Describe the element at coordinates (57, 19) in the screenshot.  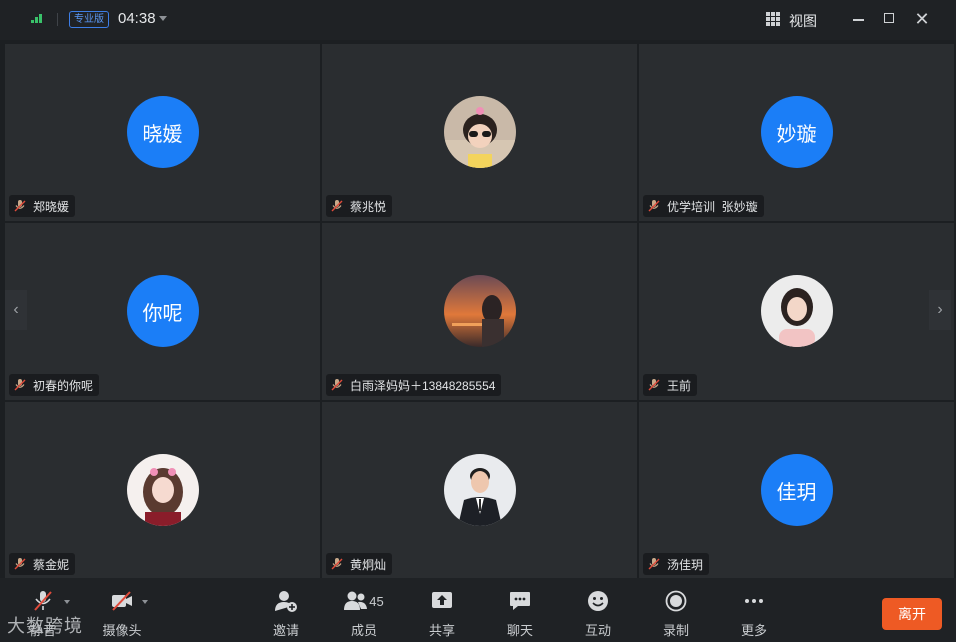
I see `divider` at that location.